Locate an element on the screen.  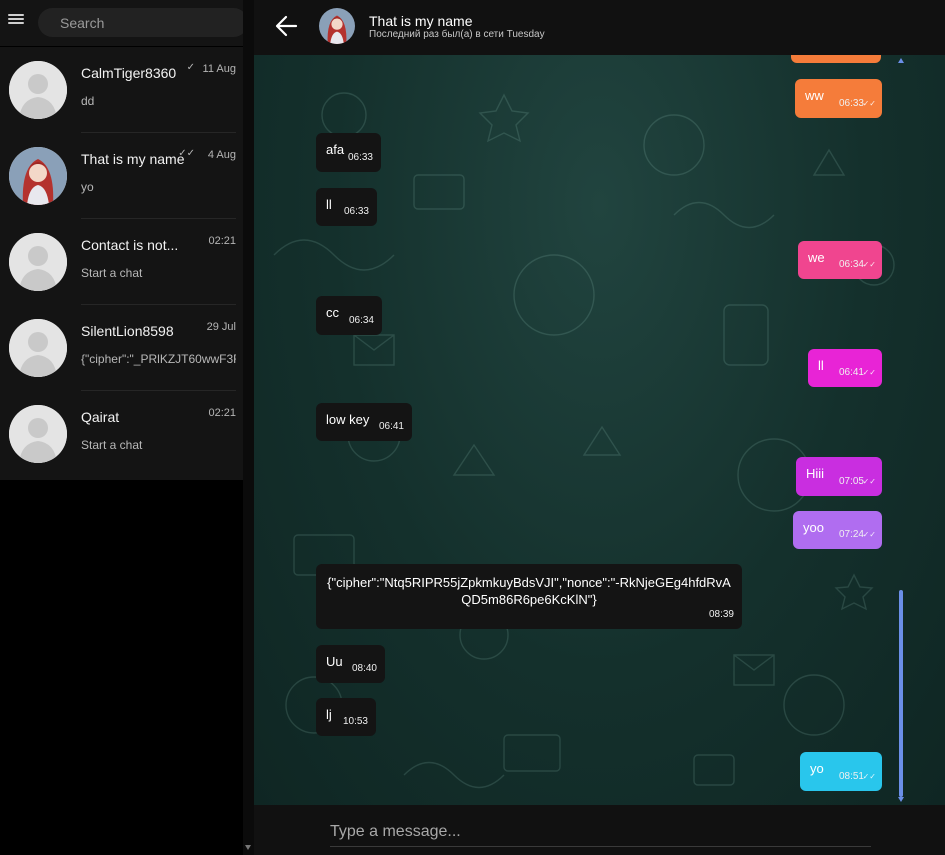
chat-name: SilentLion8598 is located at coordinates (127, 331).